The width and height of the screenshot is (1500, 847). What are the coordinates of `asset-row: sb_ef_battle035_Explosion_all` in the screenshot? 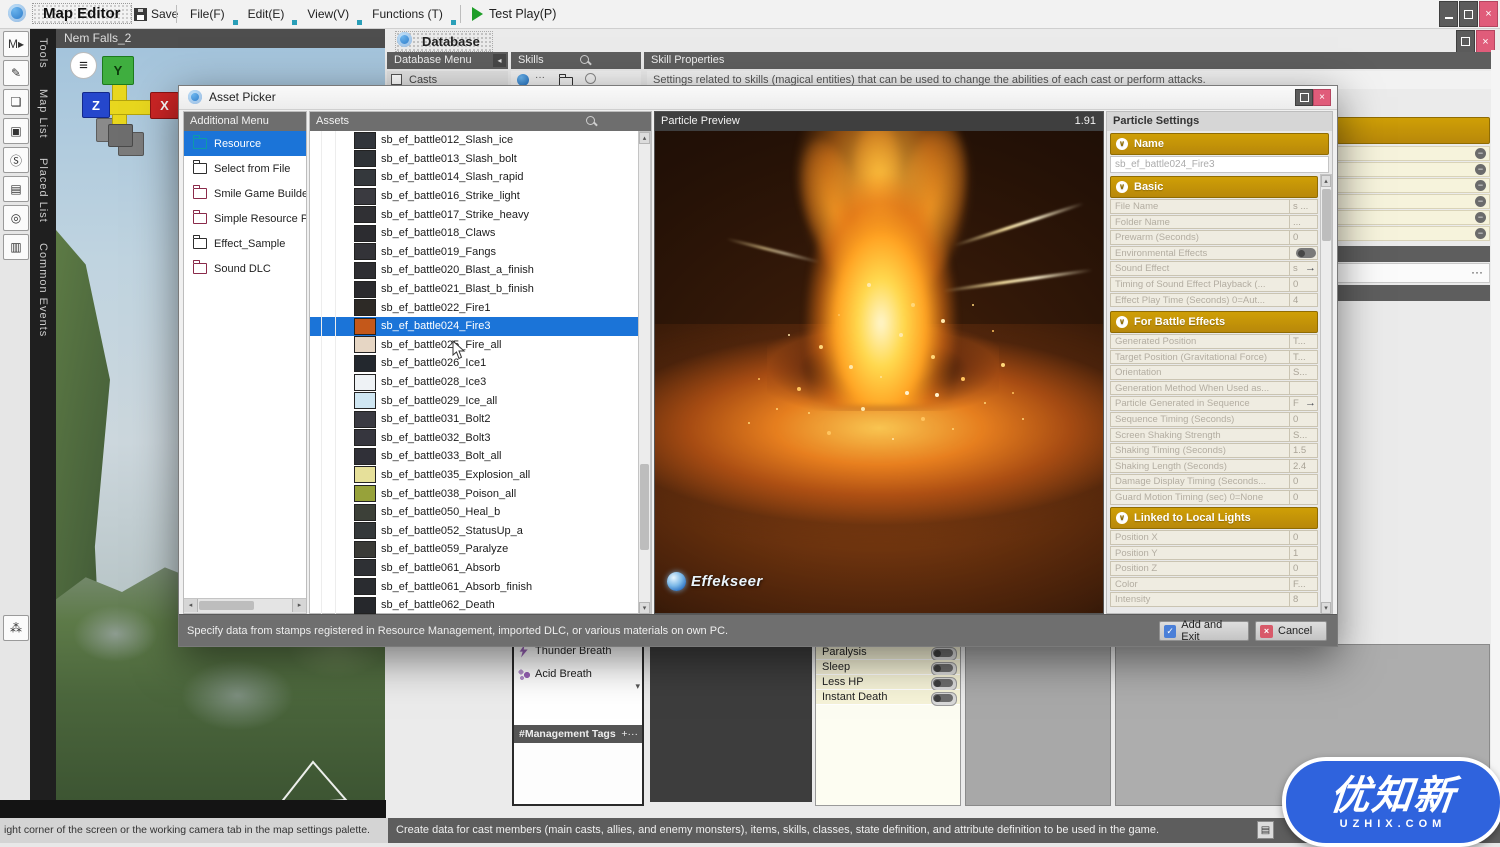 It's located at (474, 475).